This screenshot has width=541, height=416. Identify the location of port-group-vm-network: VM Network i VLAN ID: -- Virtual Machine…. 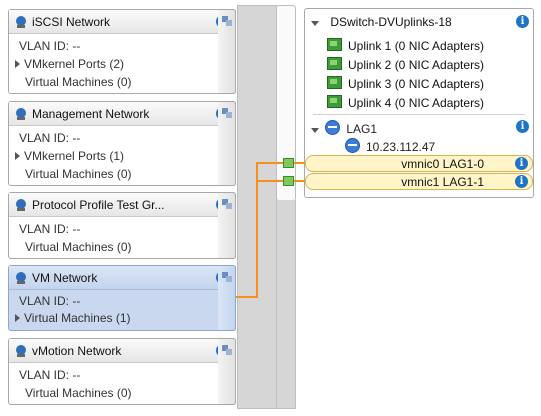
(122, 298).